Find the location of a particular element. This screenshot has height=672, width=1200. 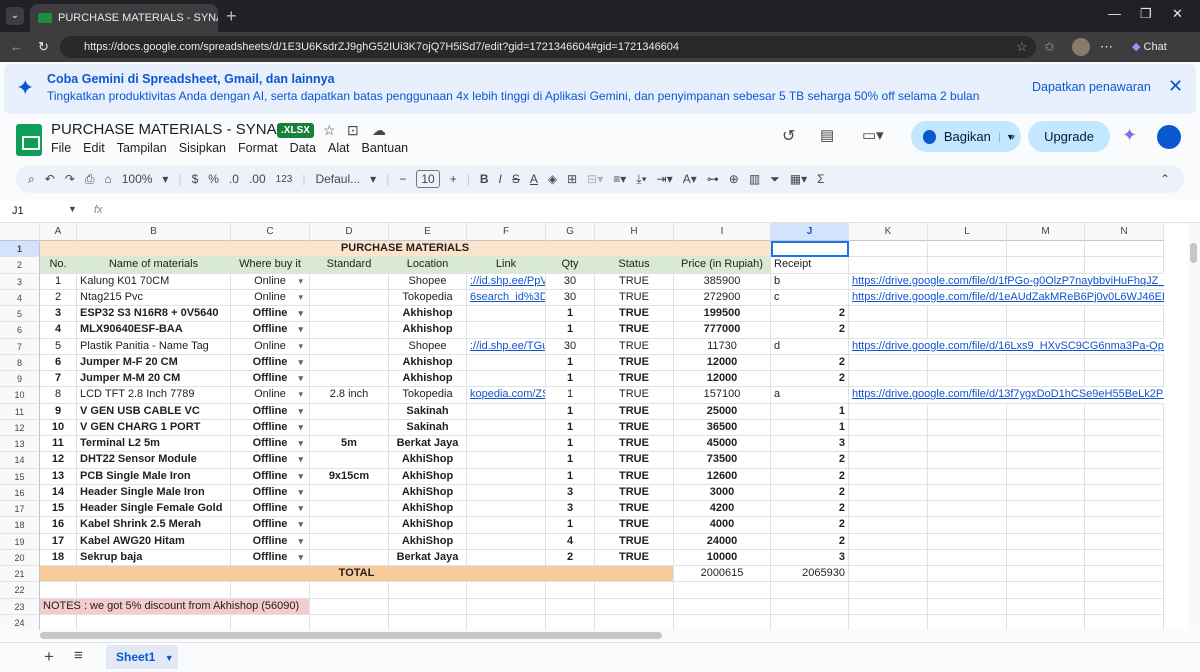

window-close-icon: ✕ is located at coordinates (1177, 14).